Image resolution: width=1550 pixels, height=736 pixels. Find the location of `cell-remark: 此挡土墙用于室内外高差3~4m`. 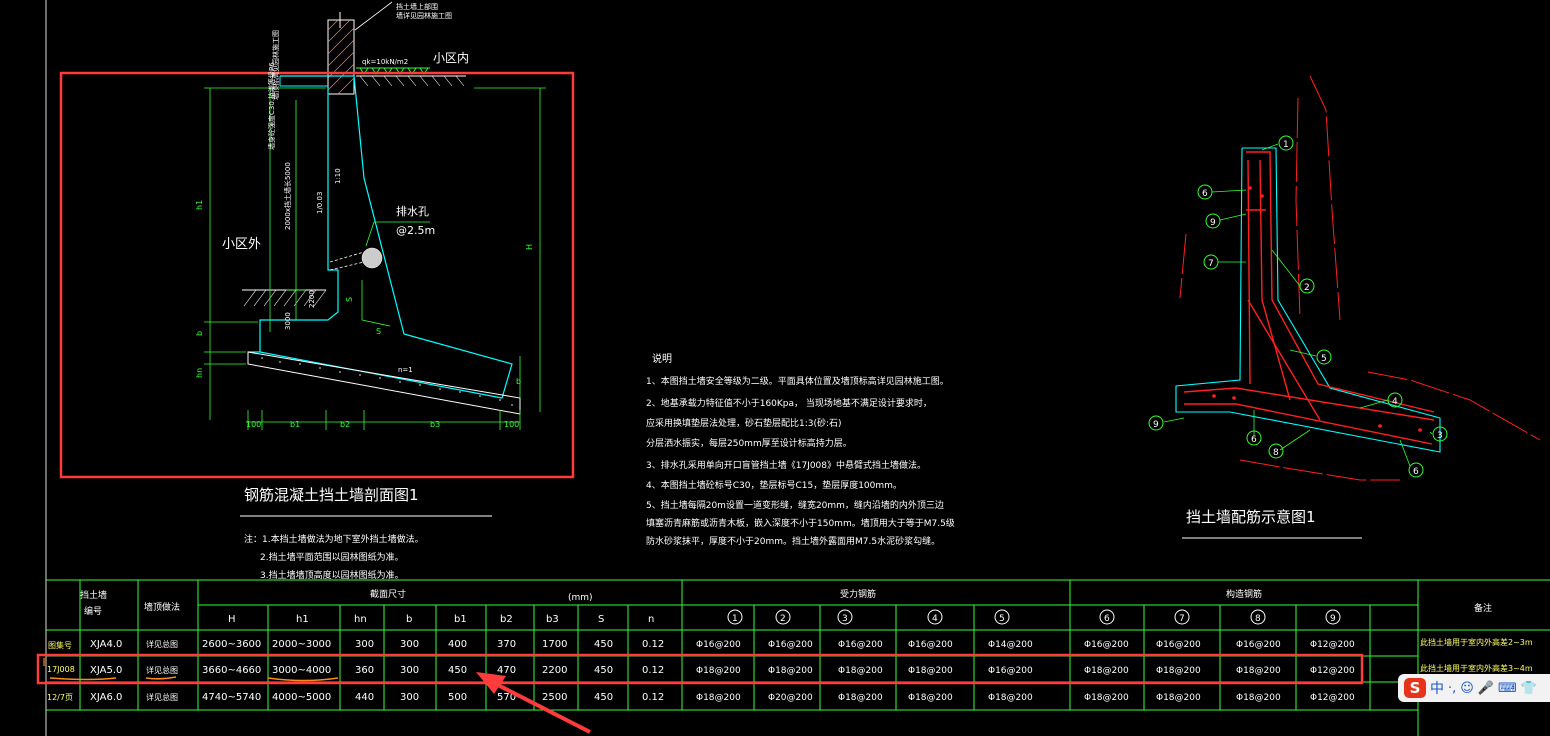

cell-remark: 此挡土墙用于室内外高差3~4m is located at coordinates (1476, 668).